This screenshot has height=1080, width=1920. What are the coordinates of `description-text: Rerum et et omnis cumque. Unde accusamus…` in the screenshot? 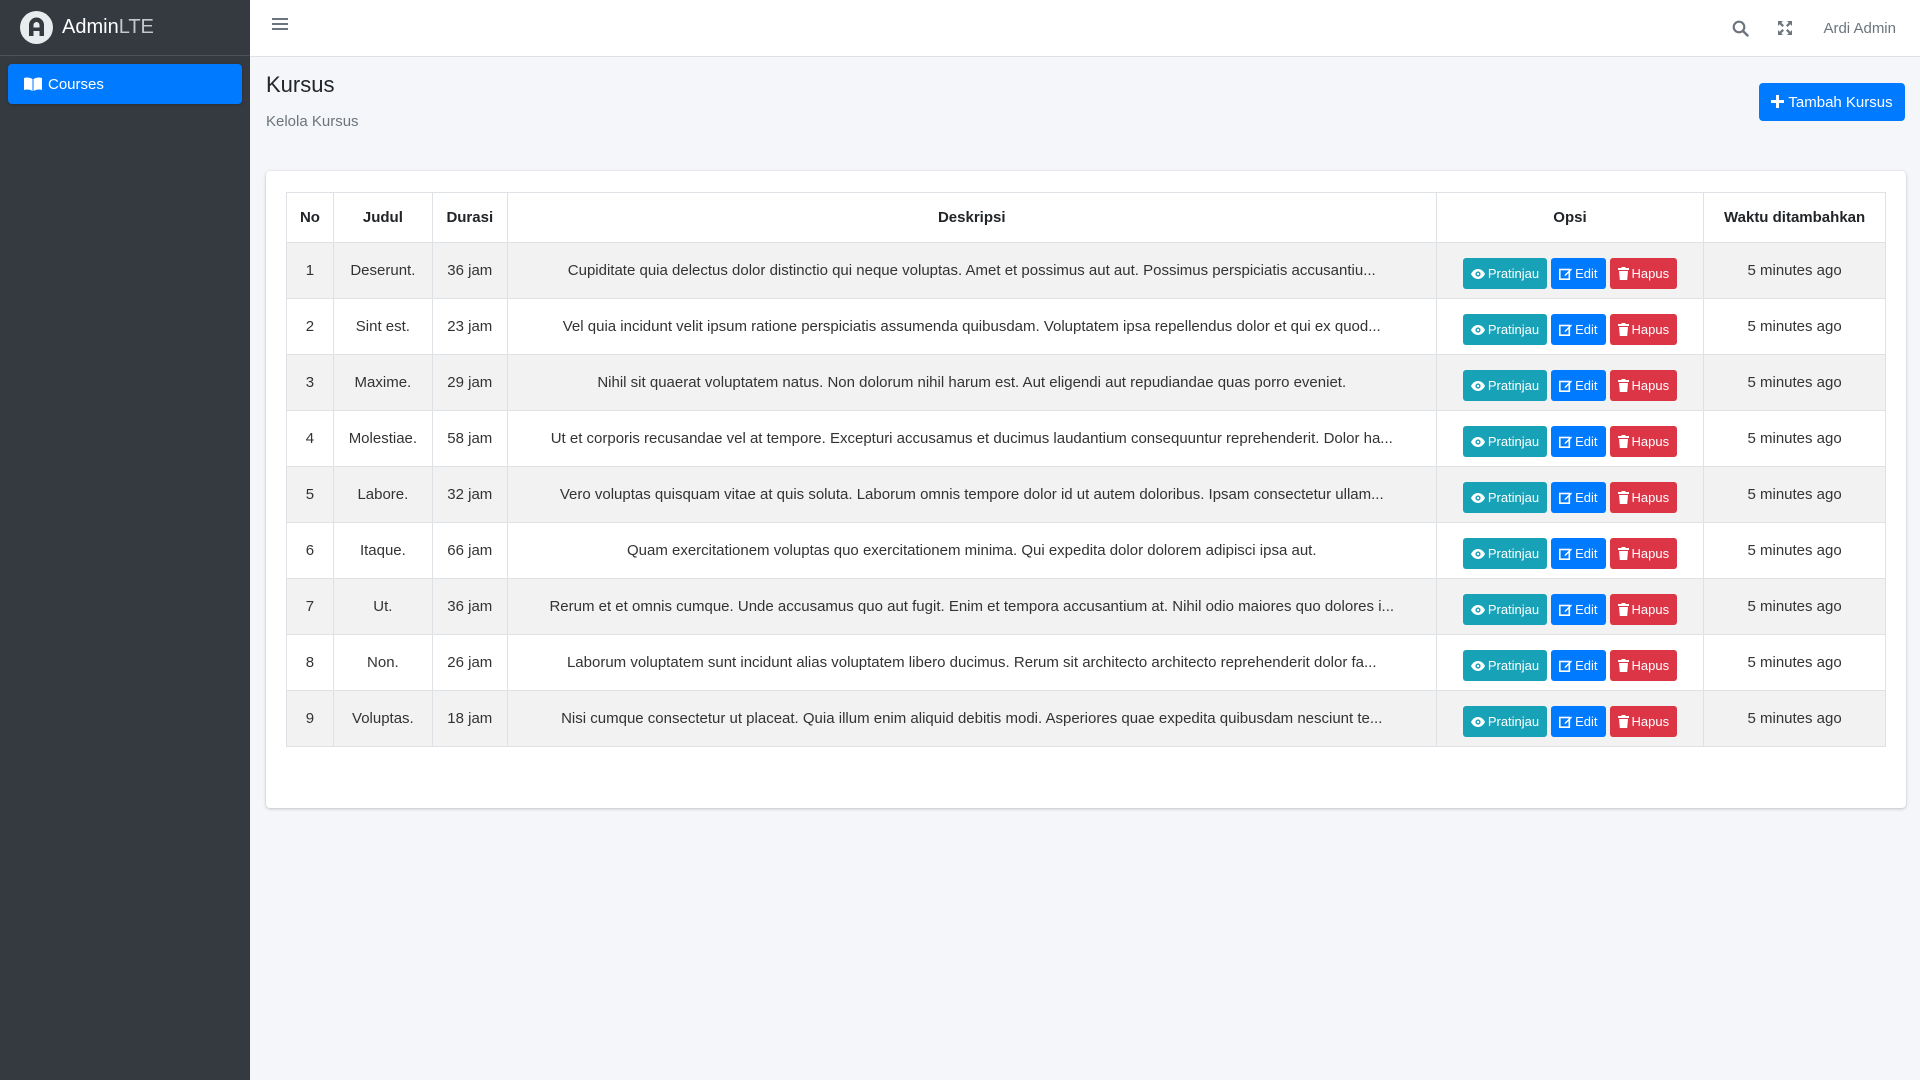 It's located at (972, 606).